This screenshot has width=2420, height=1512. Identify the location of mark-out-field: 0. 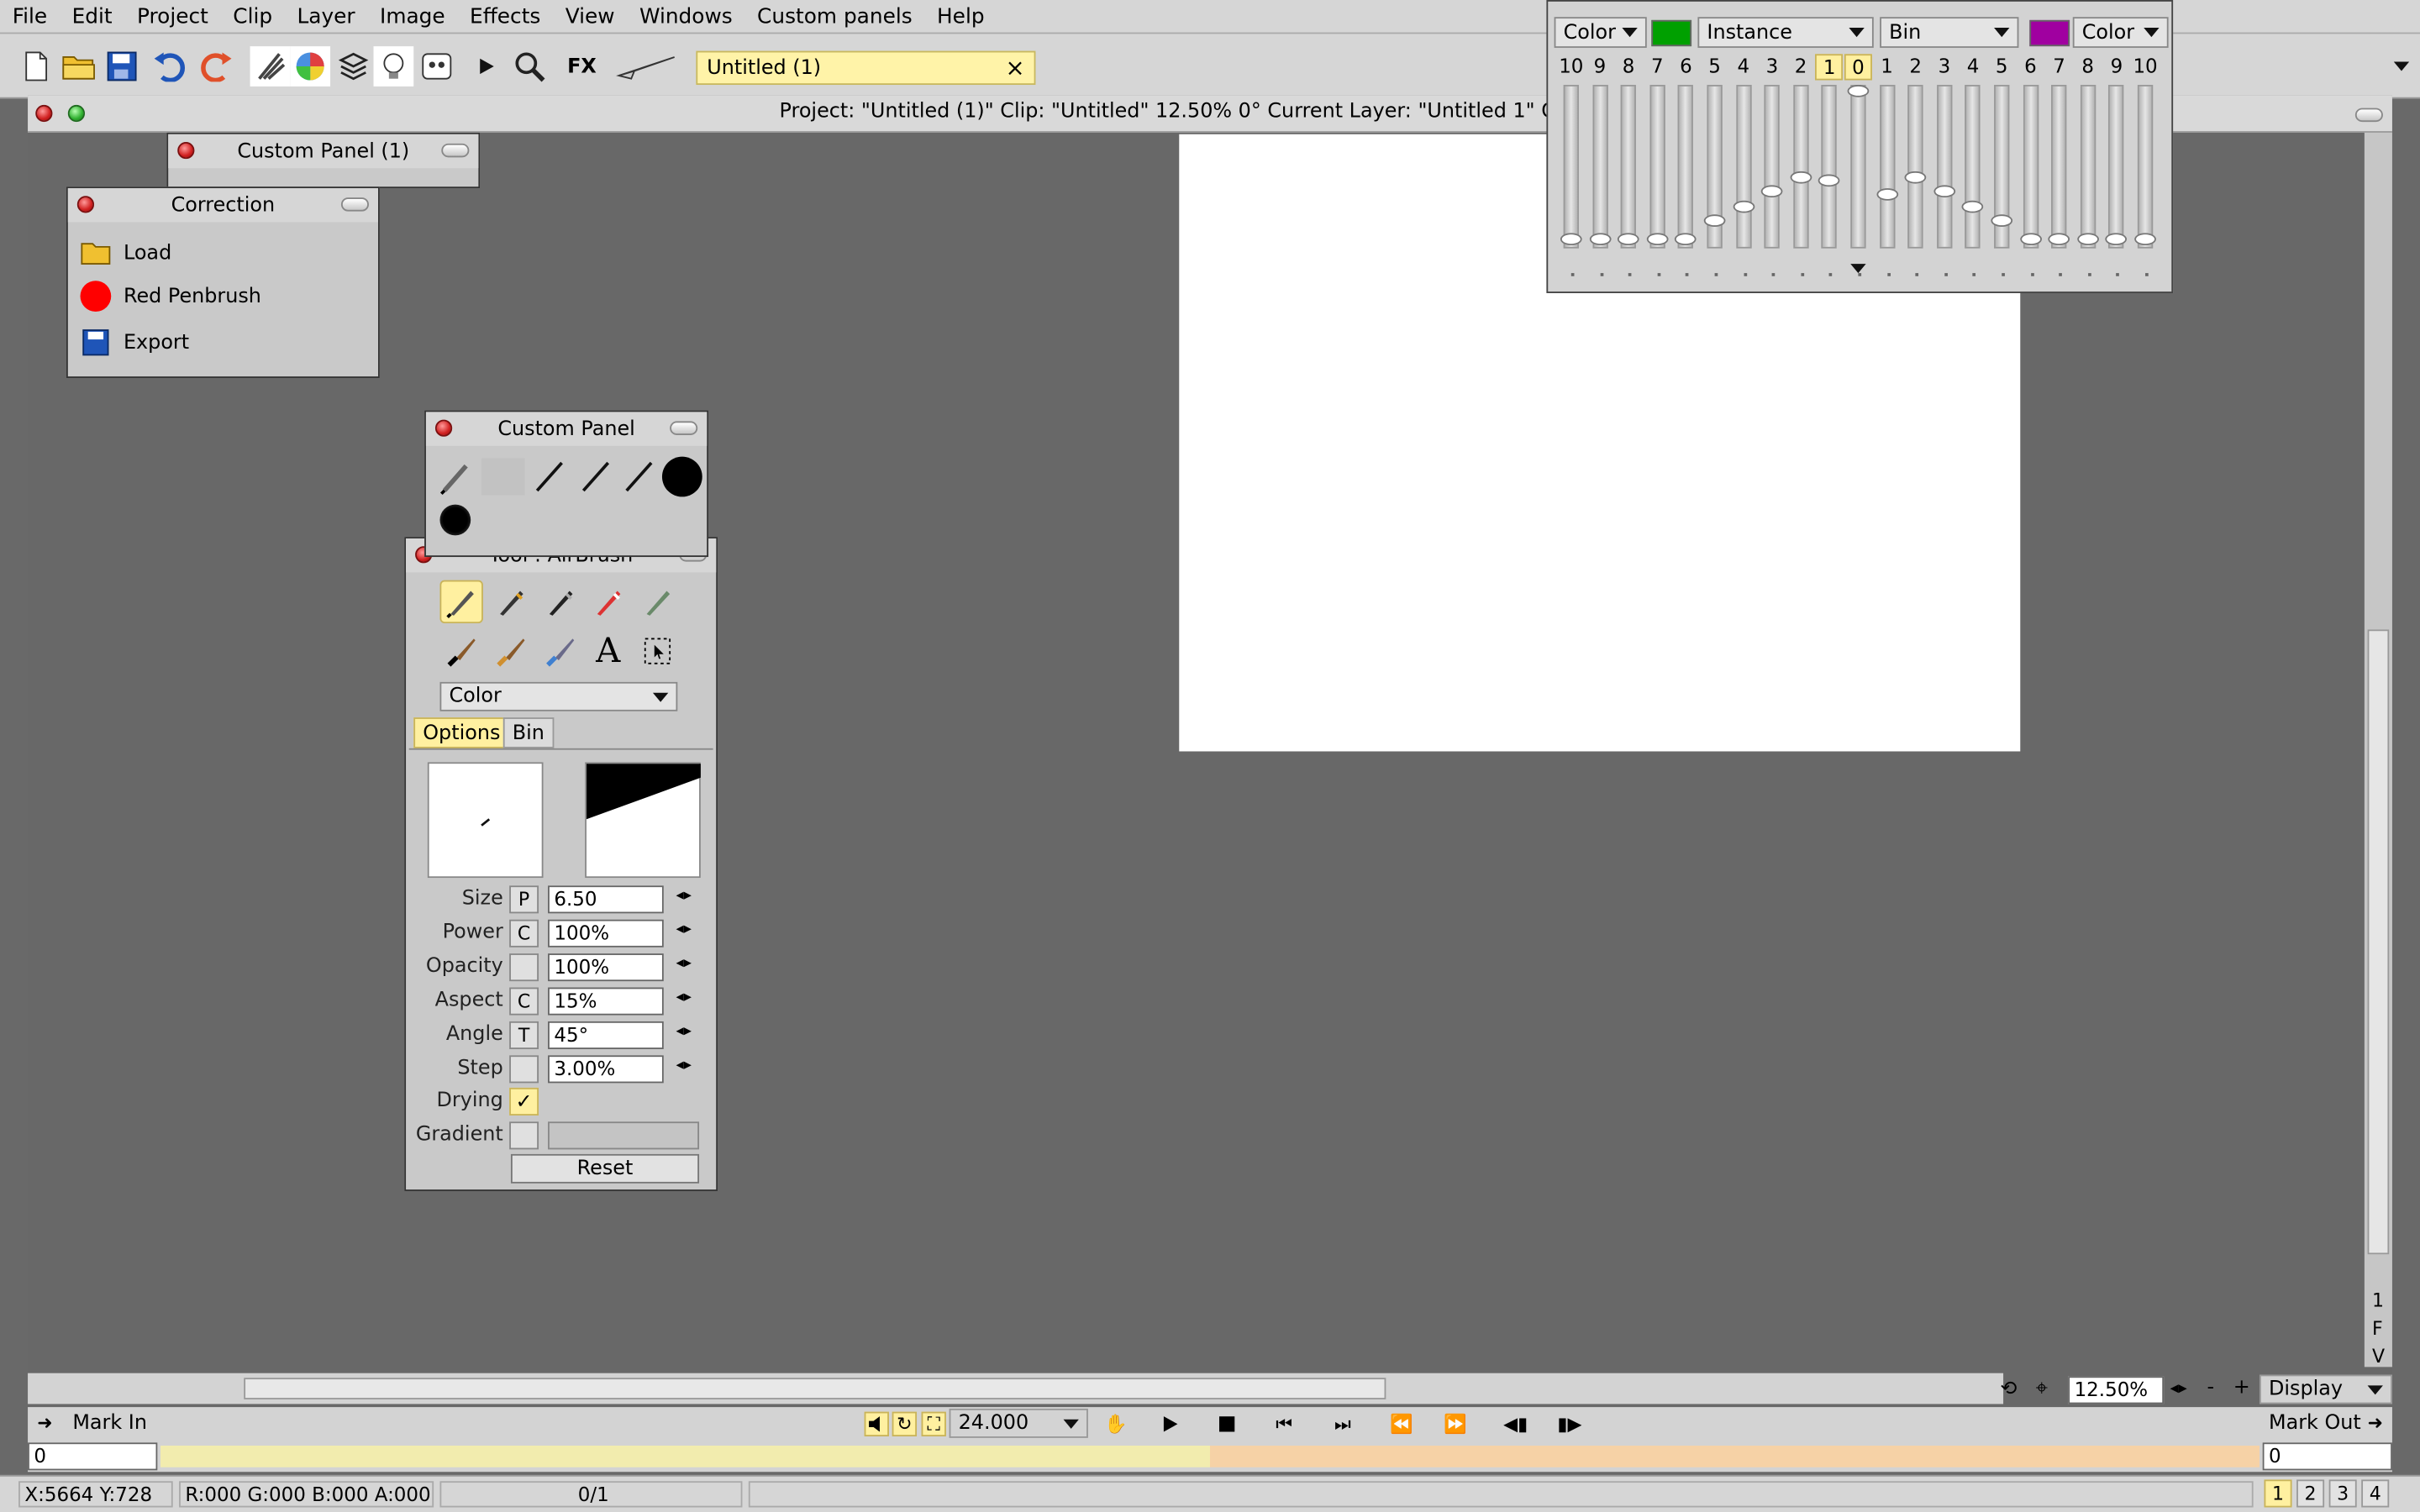
(2327, 1456).